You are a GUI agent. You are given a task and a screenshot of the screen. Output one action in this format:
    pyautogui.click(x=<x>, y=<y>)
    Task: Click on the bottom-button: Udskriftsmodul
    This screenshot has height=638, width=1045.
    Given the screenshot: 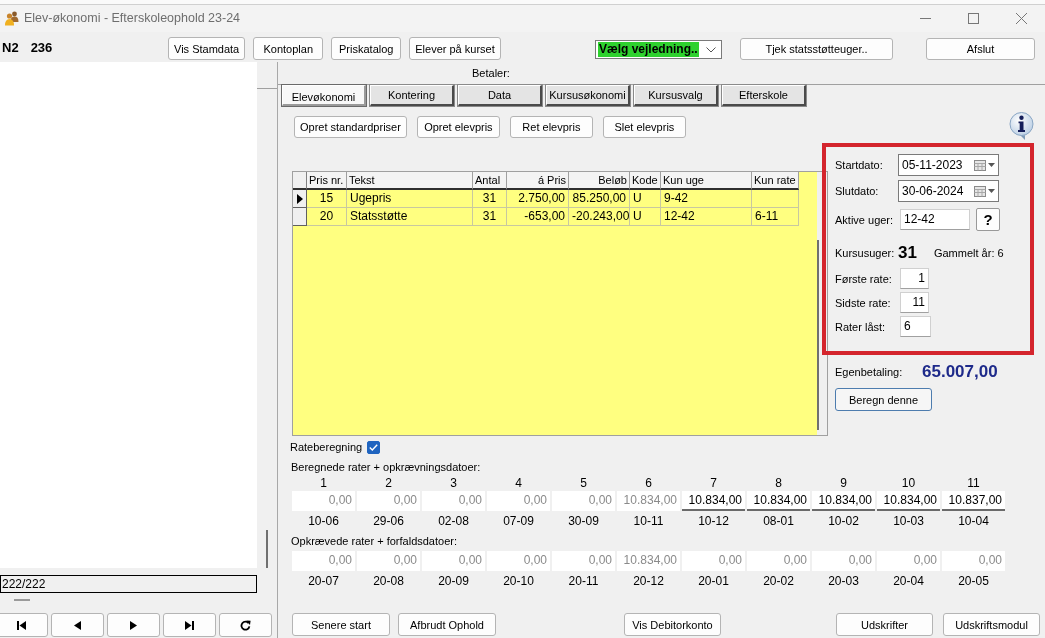 What is the action you would take?
    pyautogui.click(x=991, y=624)
    